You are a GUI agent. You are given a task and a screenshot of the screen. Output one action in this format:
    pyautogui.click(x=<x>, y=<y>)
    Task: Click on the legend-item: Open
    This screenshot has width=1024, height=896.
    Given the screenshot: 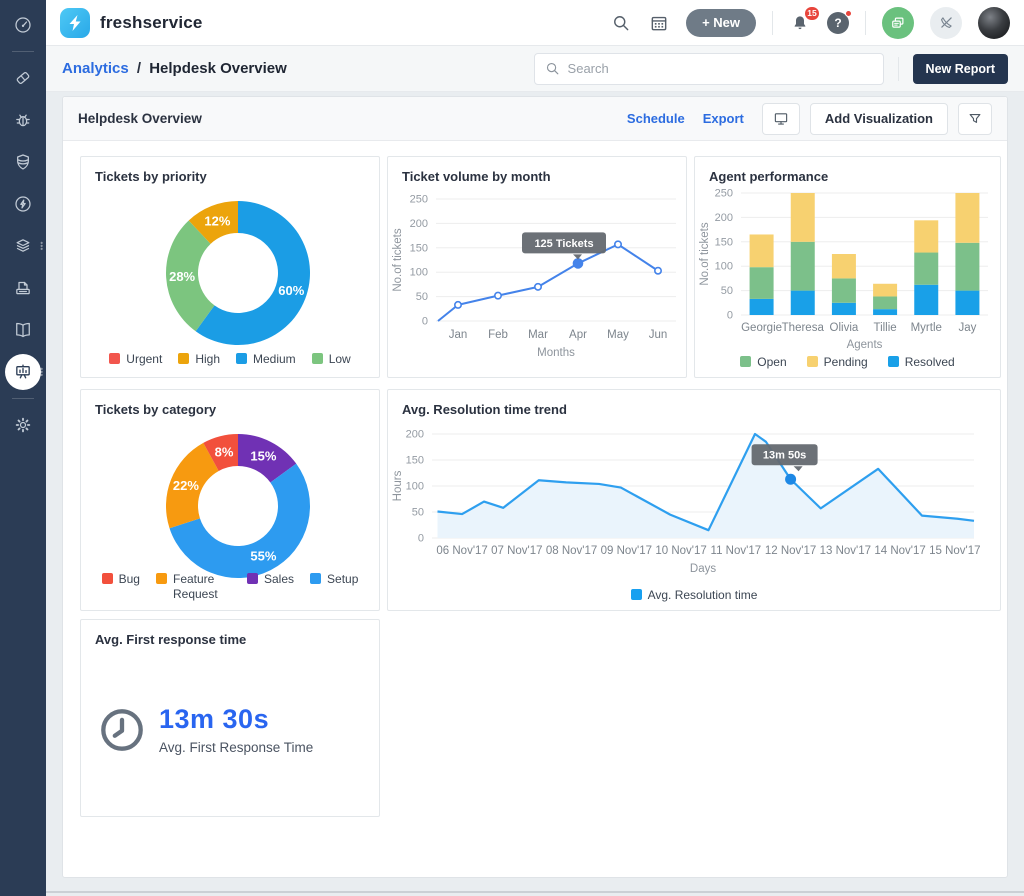 What is the action you would take?
    pyautogui.click(x=763, y=362)
    